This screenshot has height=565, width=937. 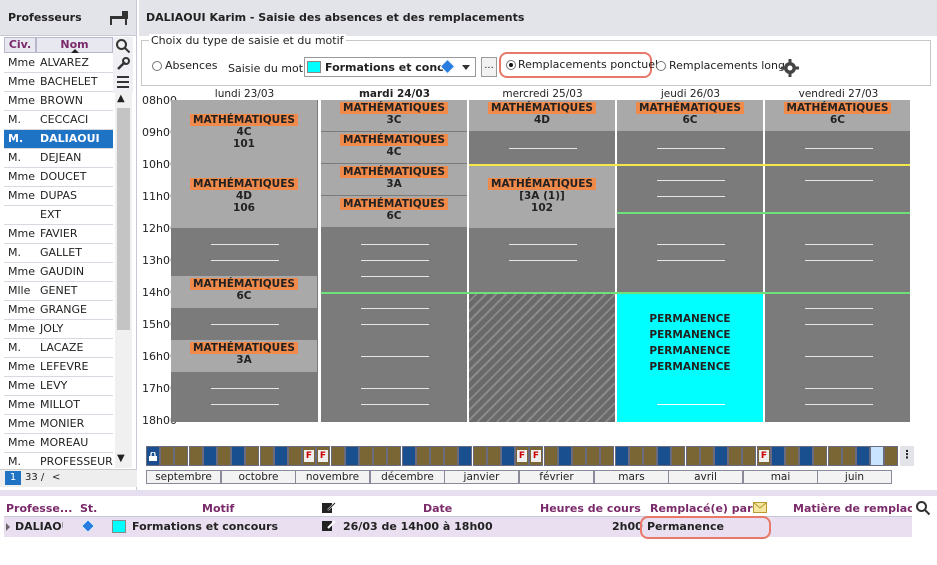 I want to click on radio-longs-label: Remplacements longs, so click(x=730, y=65).